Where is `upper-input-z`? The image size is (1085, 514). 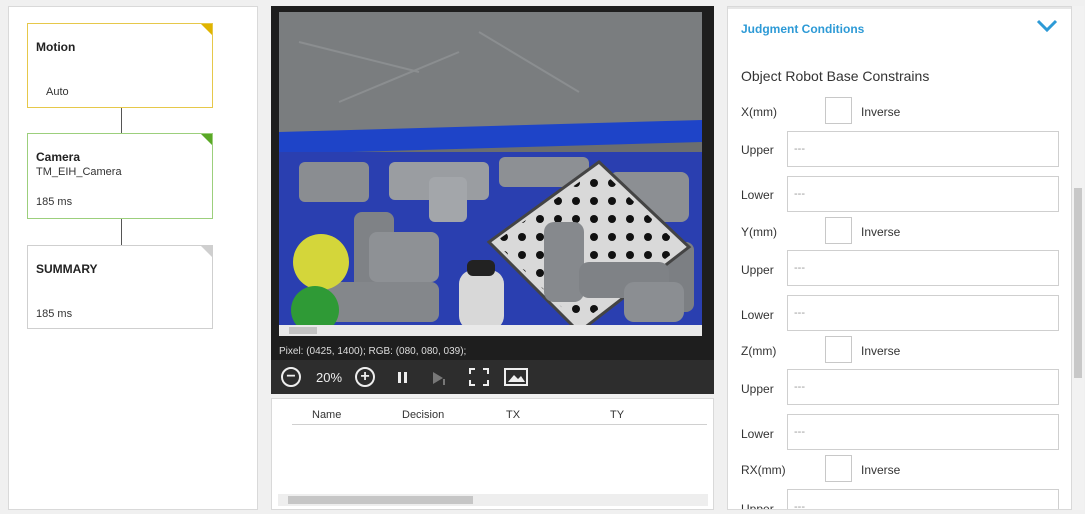 upper-input-z is located at coordinates (923, 387).